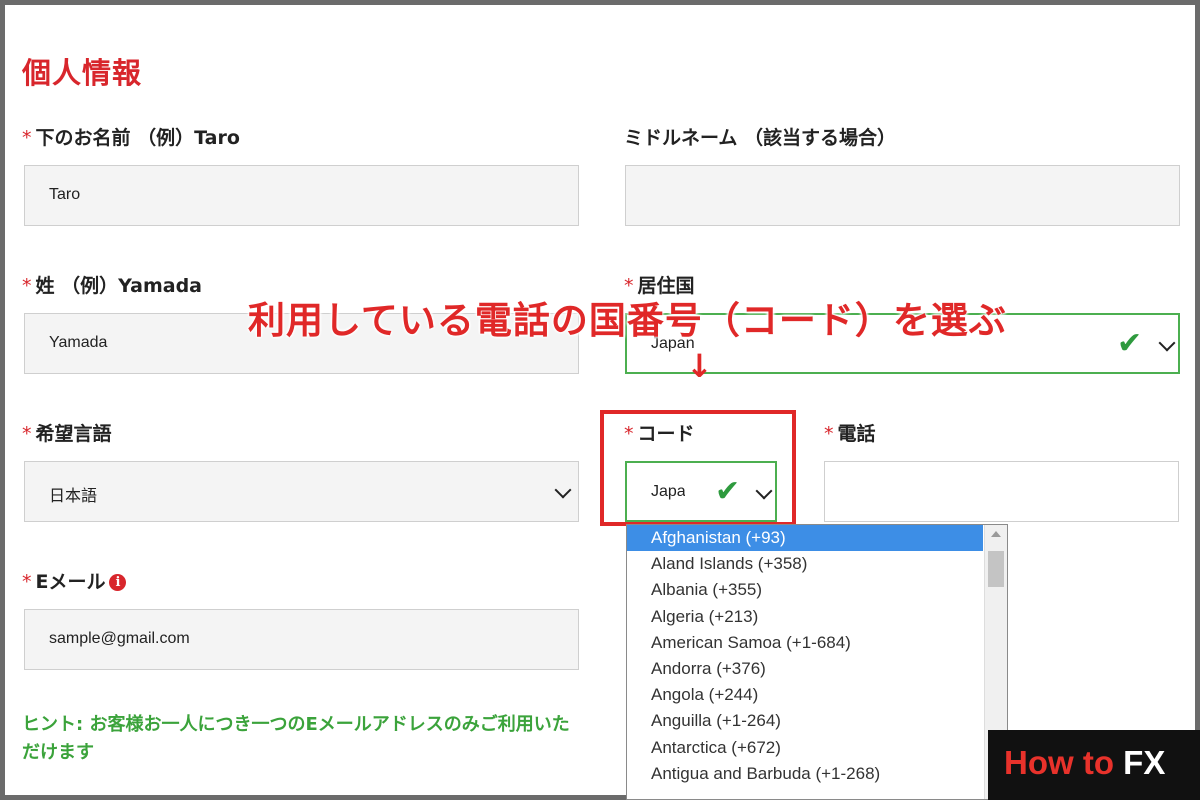 The width and height of the screenshot is (1200, 800). Describe the element at coordinates (301, 491) in the screenshot. I see `language-select: 日本語` at that location.